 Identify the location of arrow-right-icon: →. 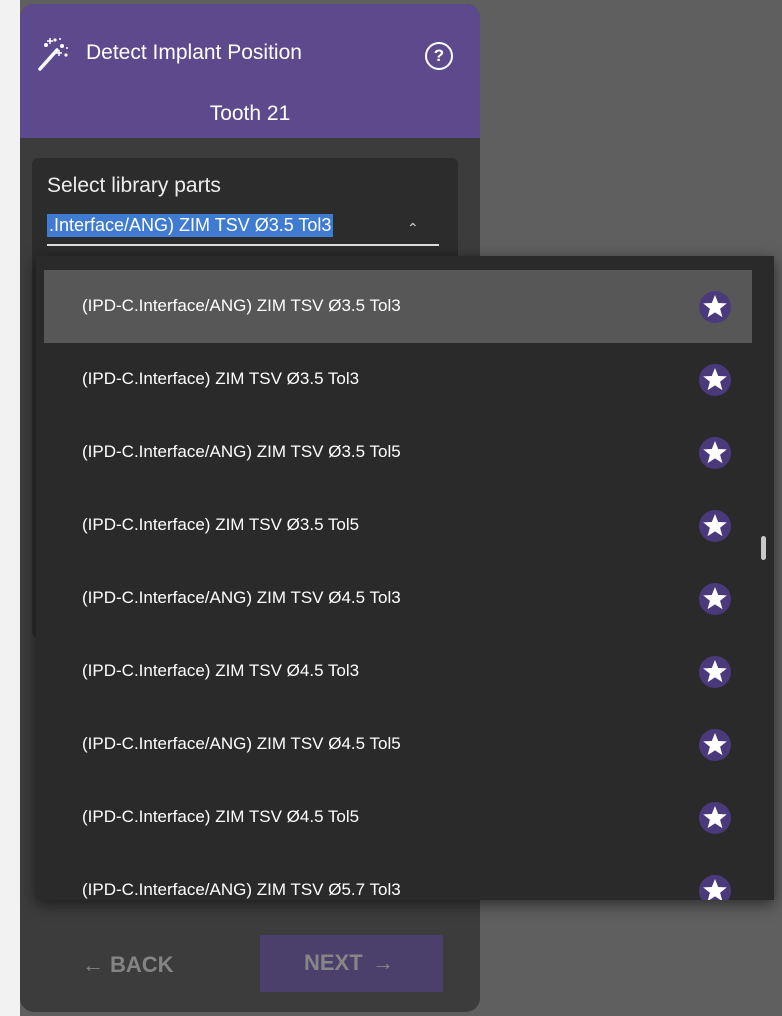
(383, 962).